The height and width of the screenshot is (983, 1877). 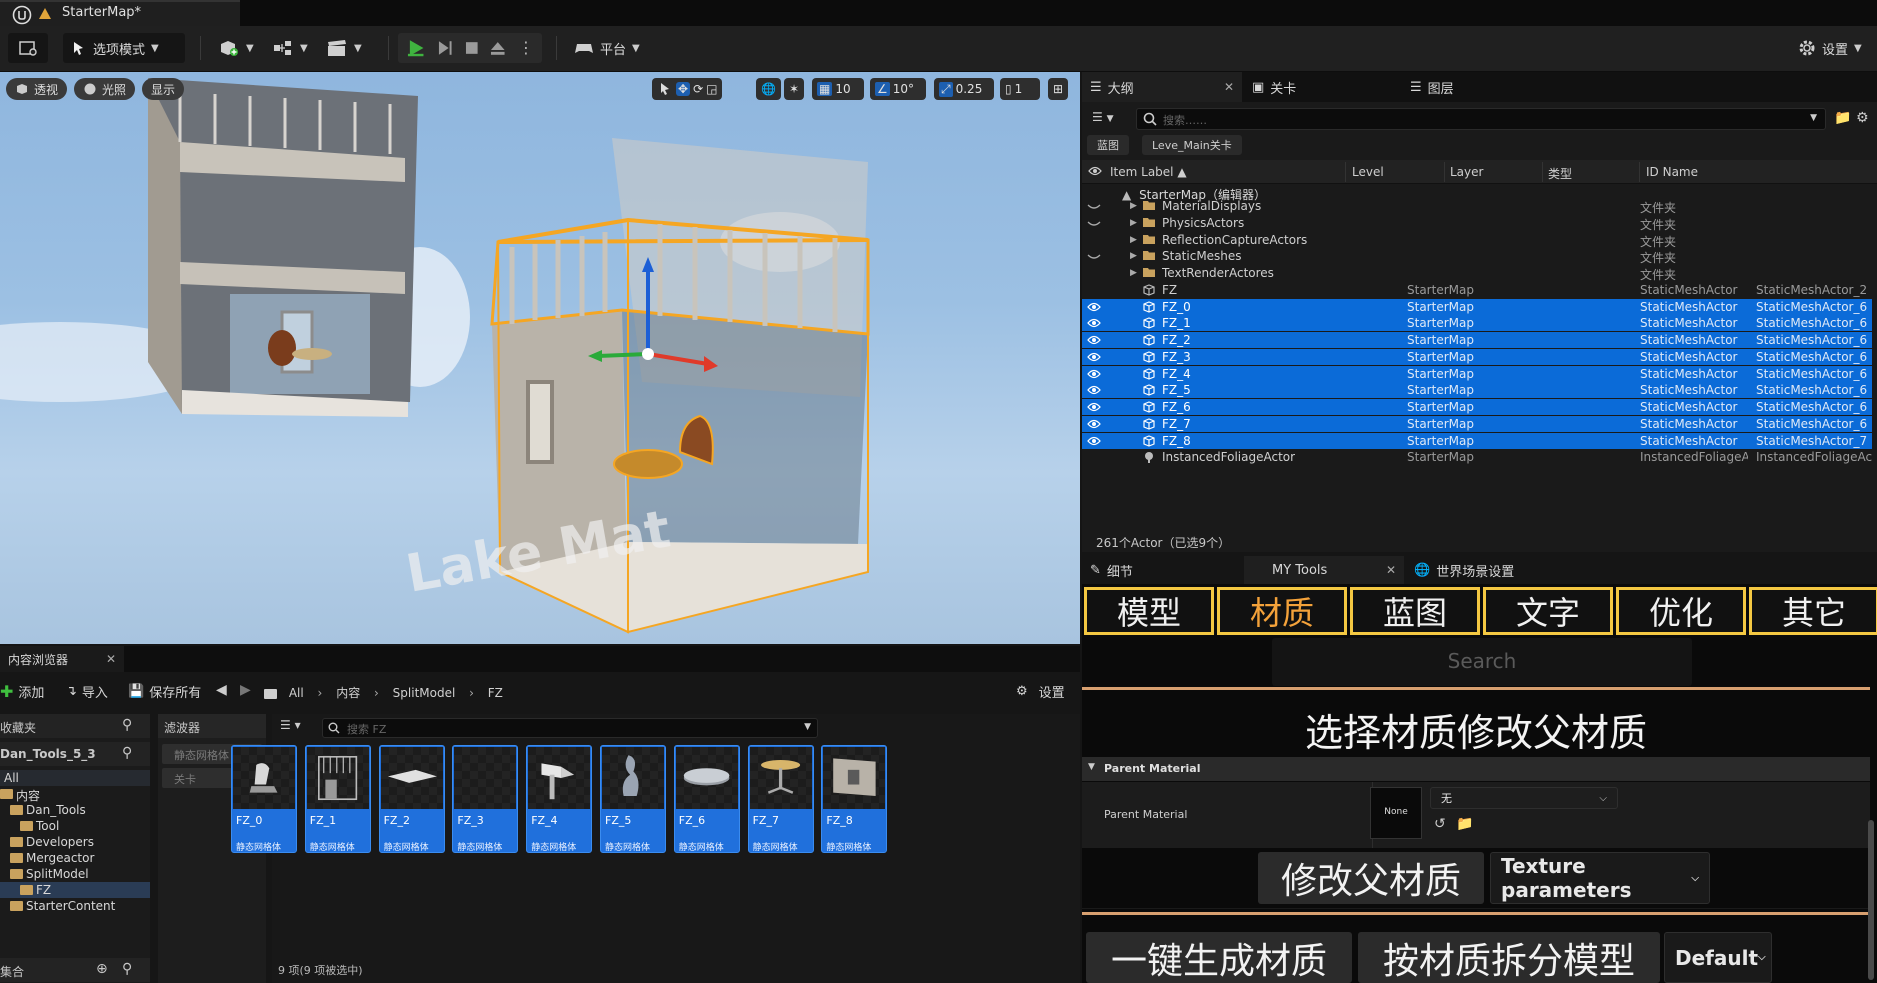 What do you see at coordinates (633, 799) in the screenshot?
I see `asset-tile: FZ_5 静态网格体` at bounding box center [633, 799].